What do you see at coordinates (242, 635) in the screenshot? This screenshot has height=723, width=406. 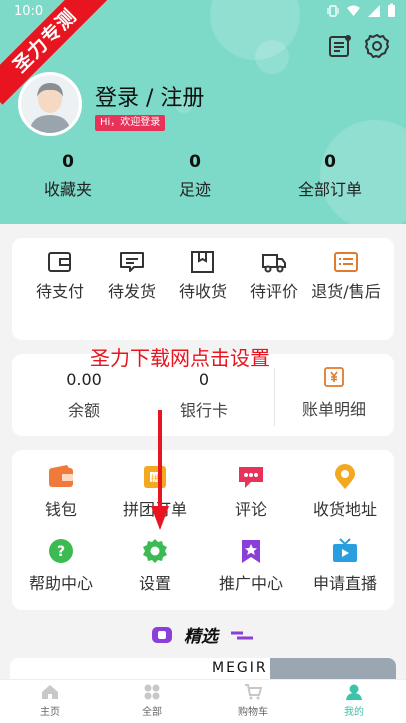 I see `title-decoration-icon` at bounding box center [242, 635].